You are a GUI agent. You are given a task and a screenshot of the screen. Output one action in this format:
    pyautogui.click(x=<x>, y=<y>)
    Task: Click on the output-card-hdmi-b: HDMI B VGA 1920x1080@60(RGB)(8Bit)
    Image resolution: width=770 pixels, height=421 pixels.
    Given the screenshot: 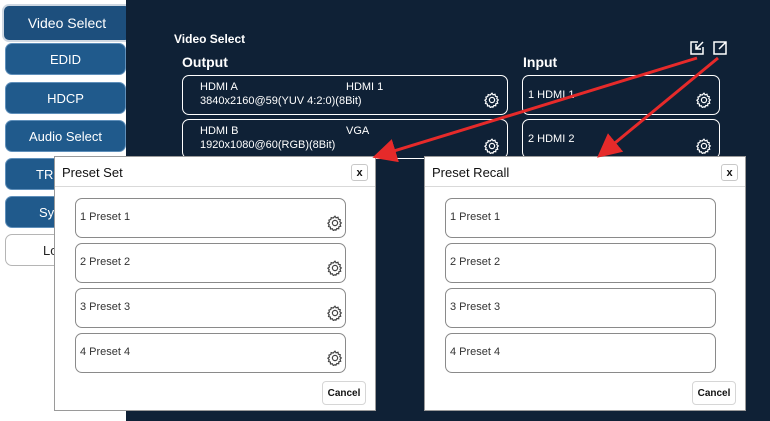 What is the action you would take?
    pyautogui.click(x=345, y=139)
    